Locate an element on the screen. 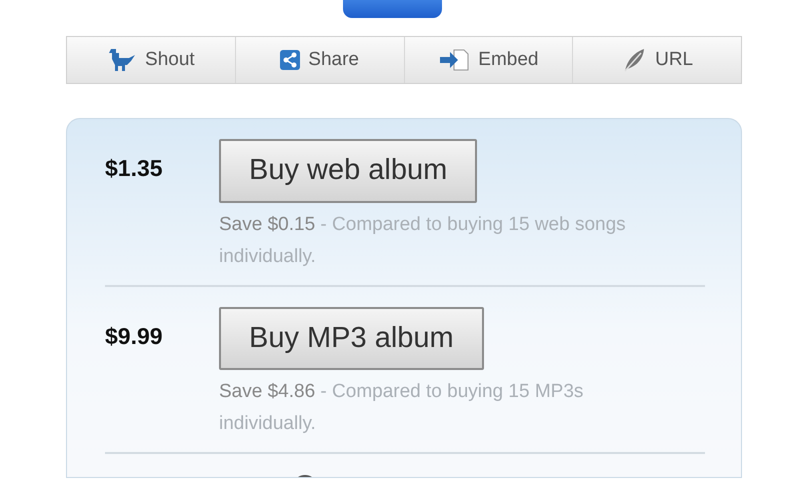 This screenshot has width=800, height=480. buy-button: Buy MP3 album is located at coordinates (351, 338).